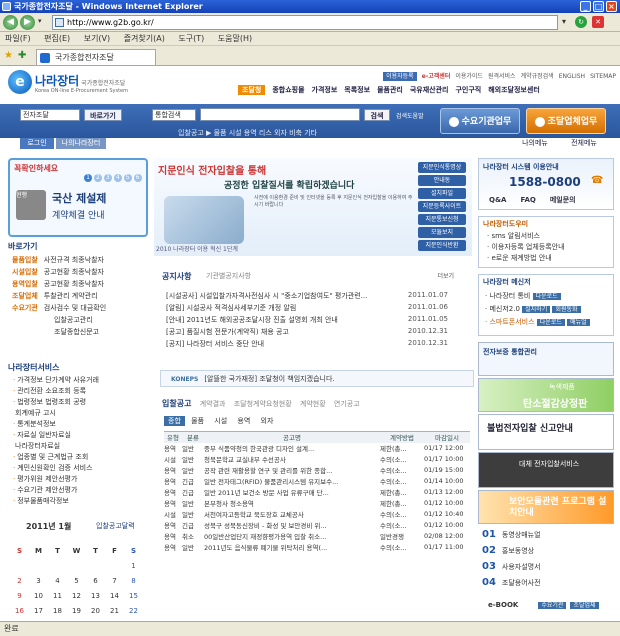  Describe the element at coordinates (81, 143) in the screenshot. I see `mypage-button: 나의나라장터` at that location.